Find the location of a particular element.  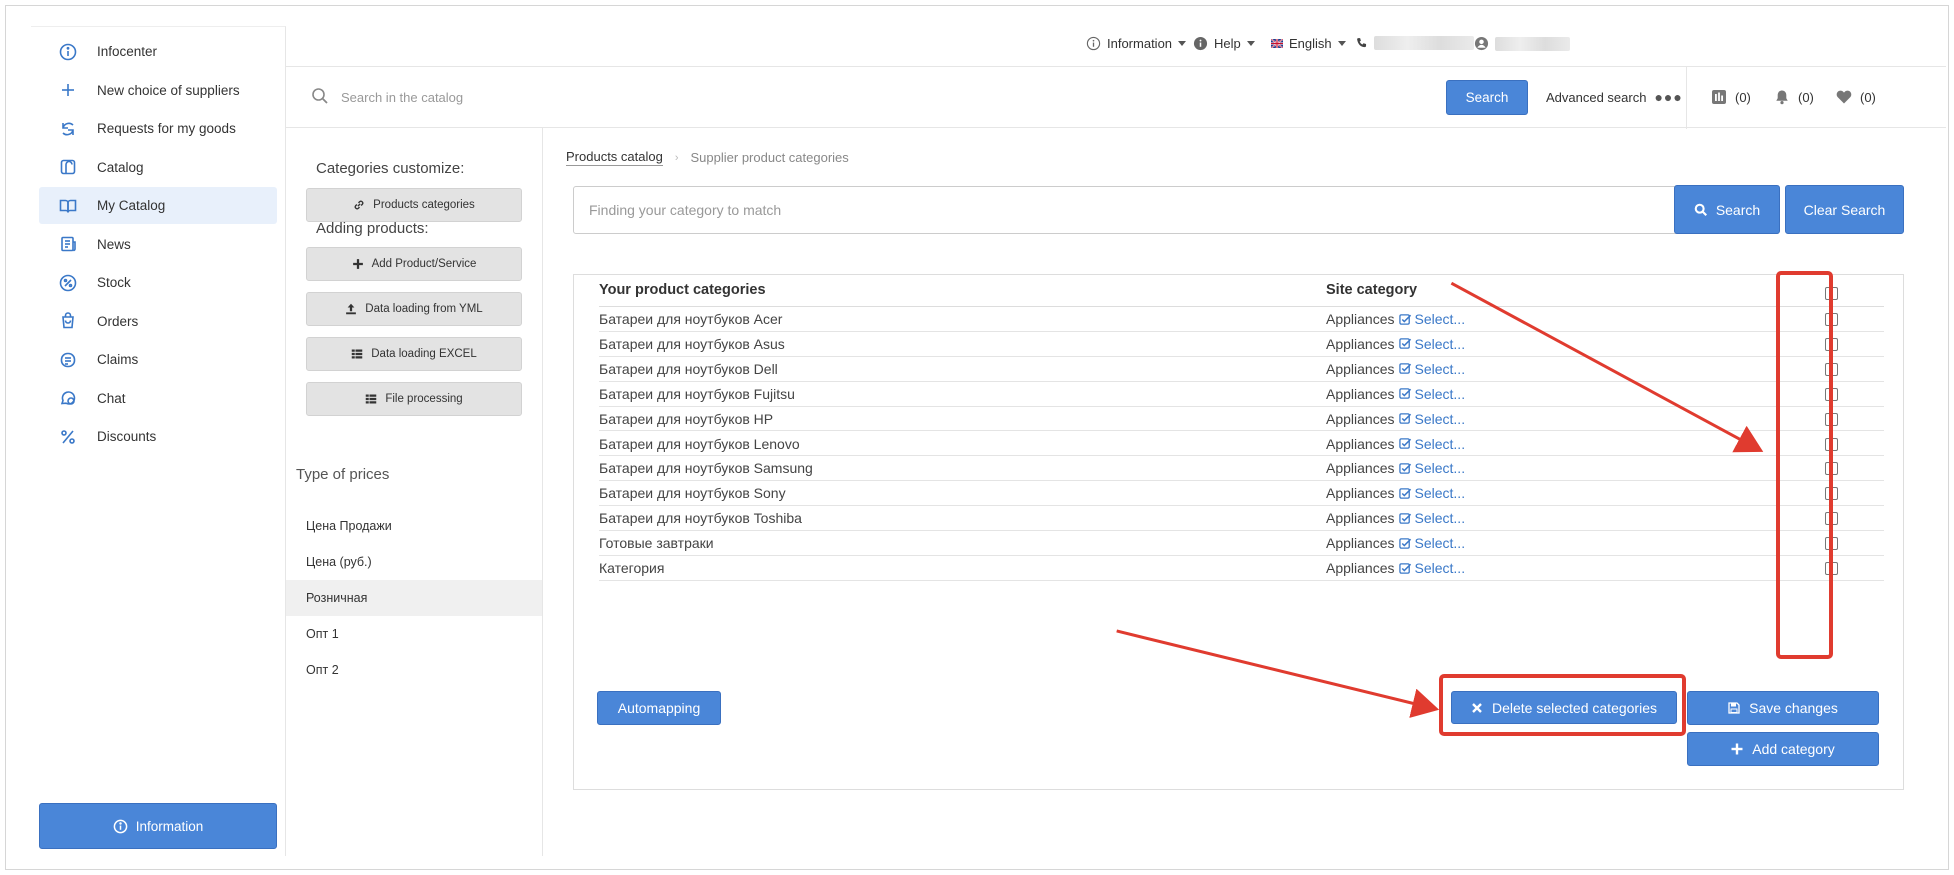

top-bar: Information Help English is located at coordinates (1116, 46).